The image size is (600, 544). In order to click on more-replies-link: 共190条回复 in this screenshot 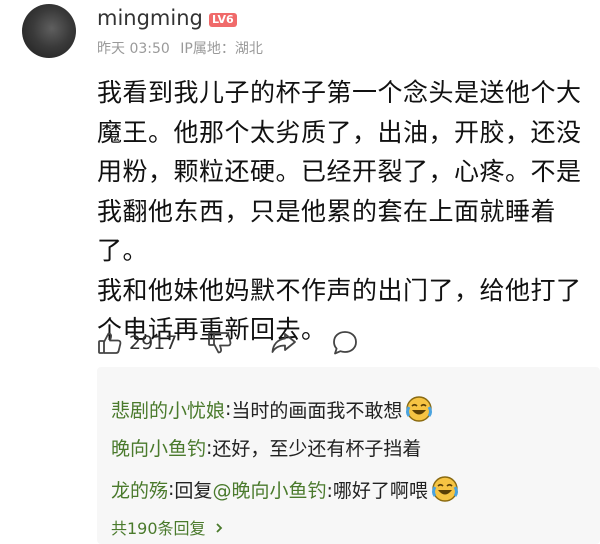, I will do `click(167, 527)`.